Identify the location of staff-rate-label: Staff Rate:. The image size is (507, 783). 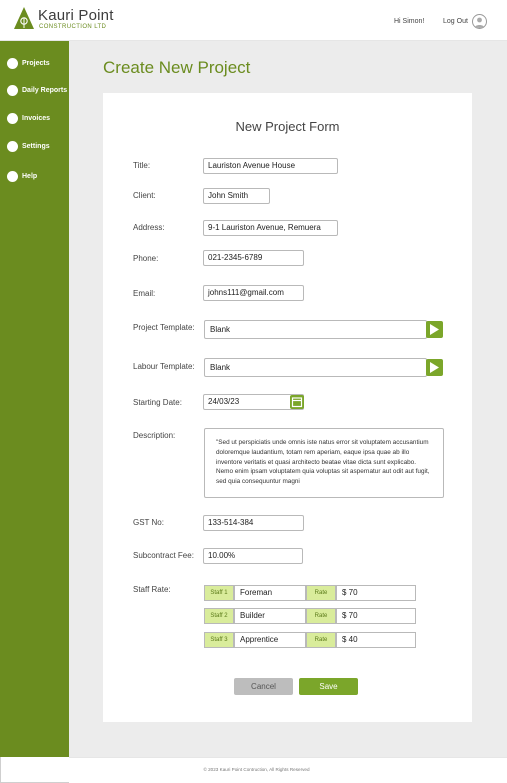
(152, 589).